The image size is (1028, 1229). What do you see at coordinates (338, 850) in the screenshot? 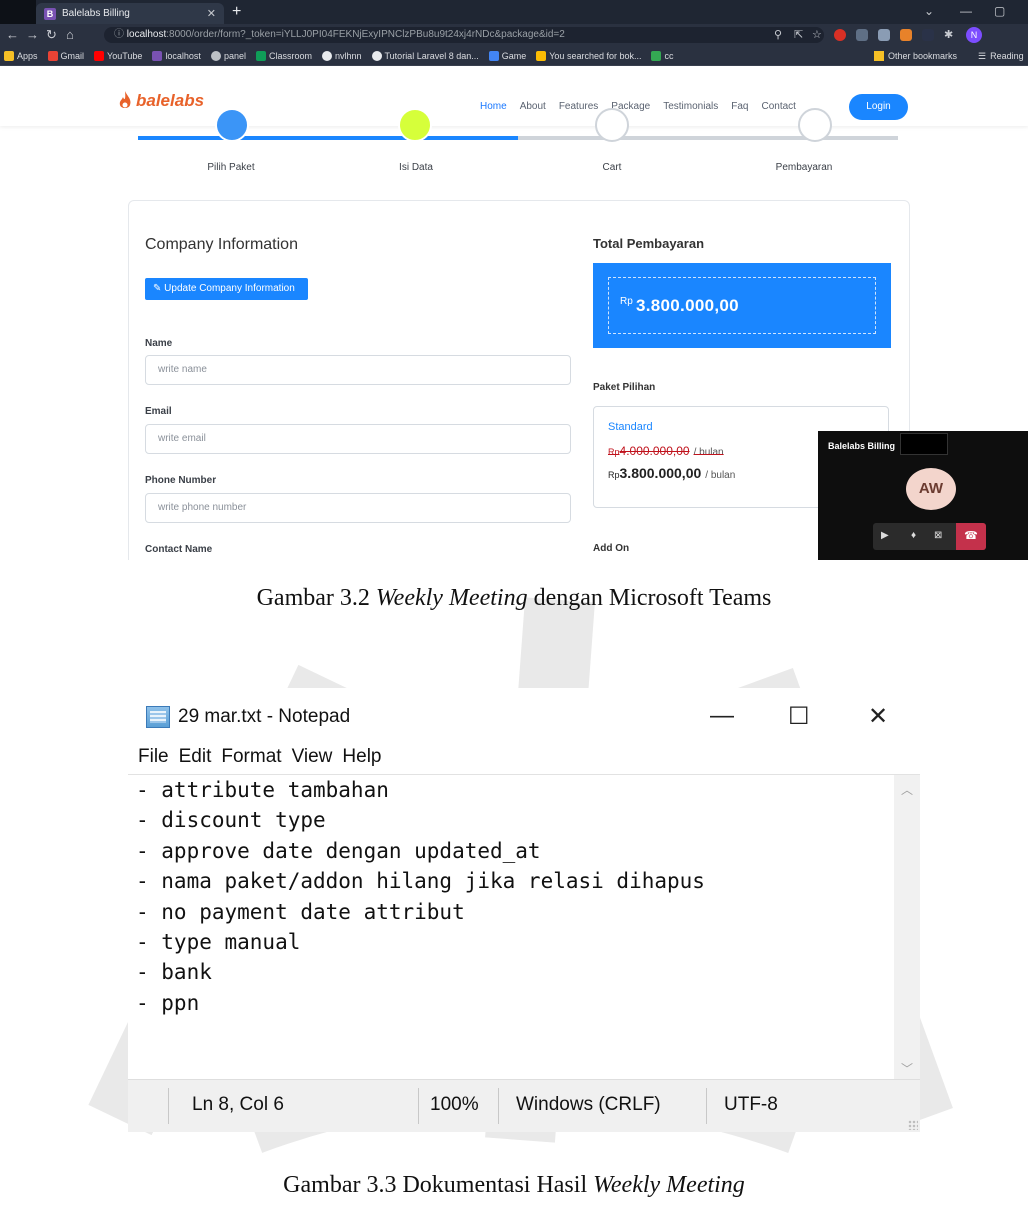
I see `text-line: - approve date dengan updated_at` at bounding box center [338, 850].